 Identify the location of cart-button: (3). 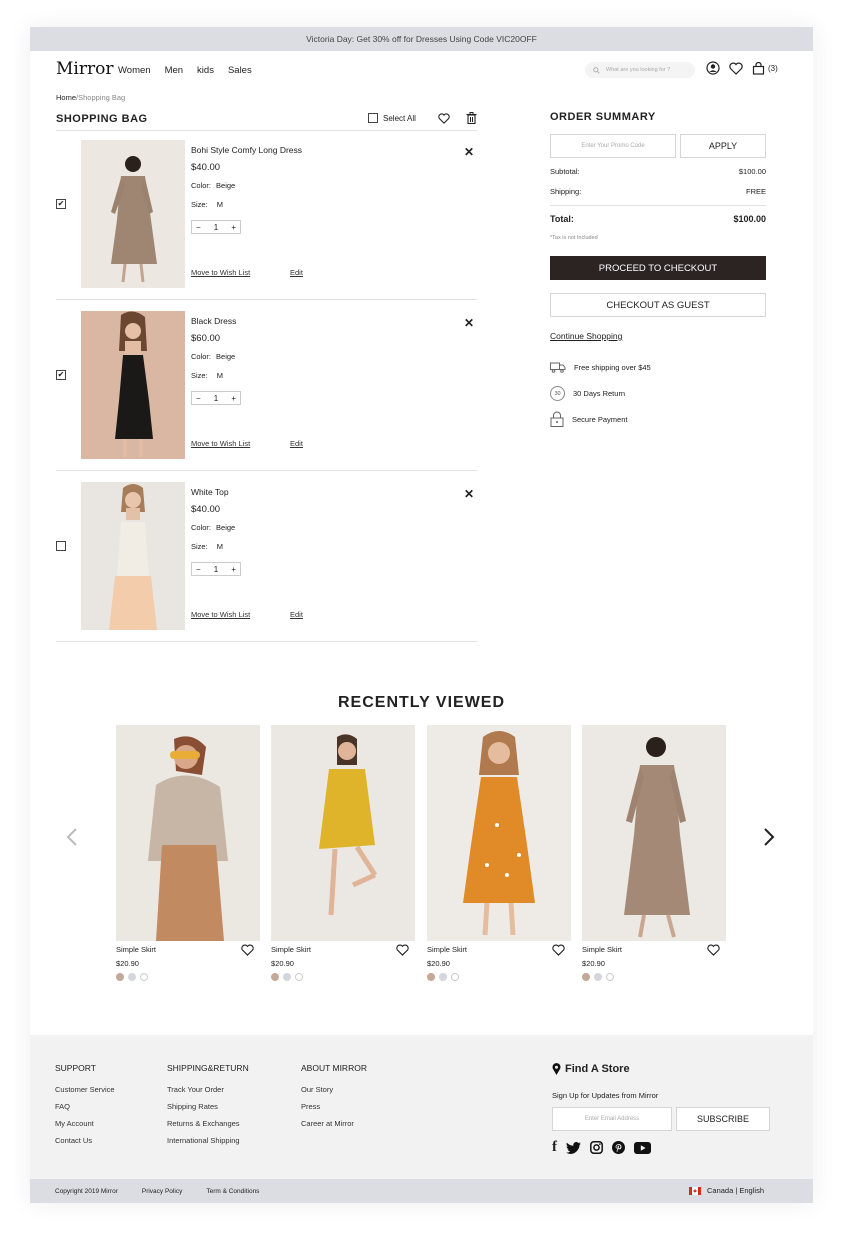
(765, 68).